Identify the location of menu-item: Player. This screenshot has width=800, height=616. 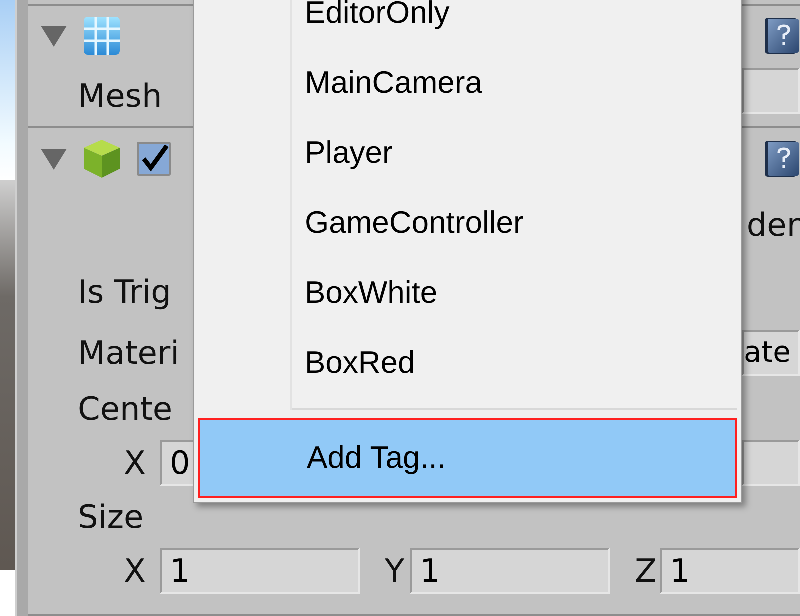
(467, 153).